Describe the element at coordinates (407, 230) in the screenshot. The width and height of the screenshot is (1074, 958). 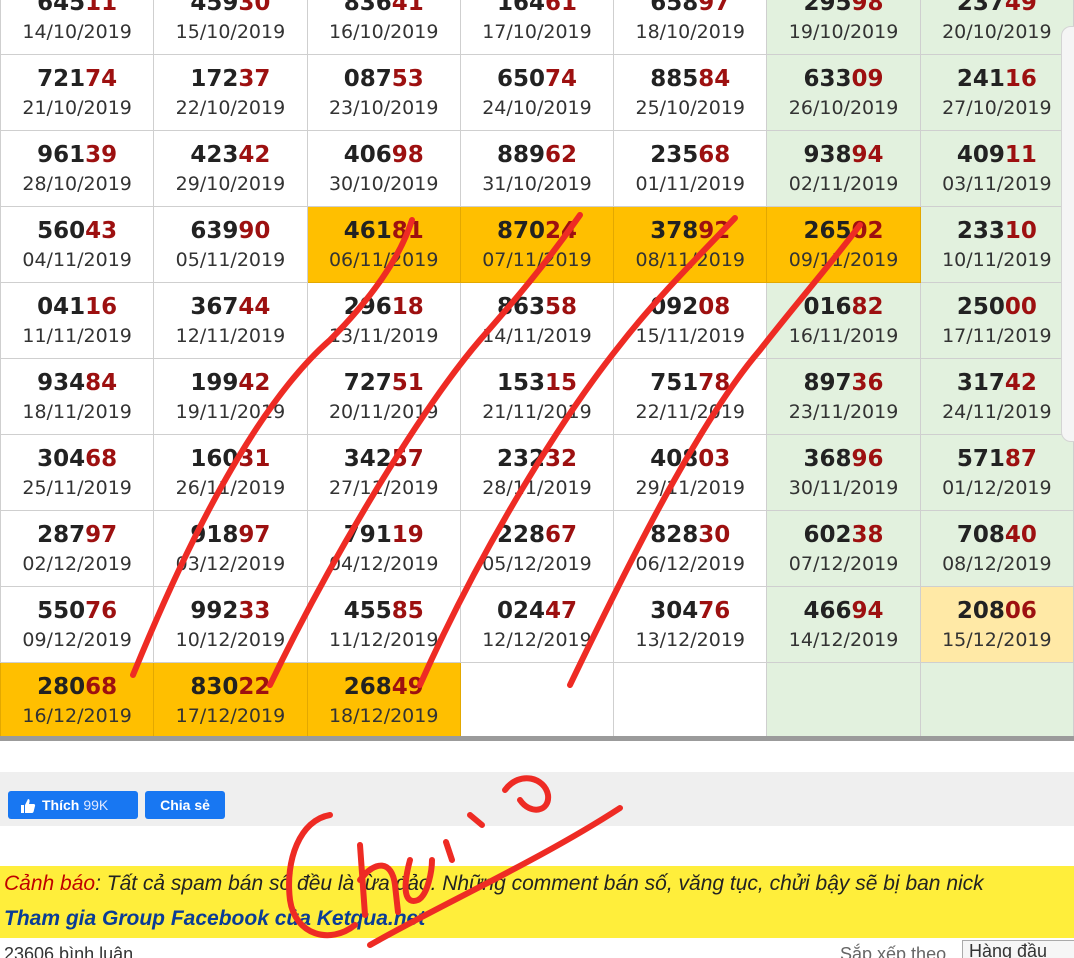
I see `number-tail: 81` at that location.